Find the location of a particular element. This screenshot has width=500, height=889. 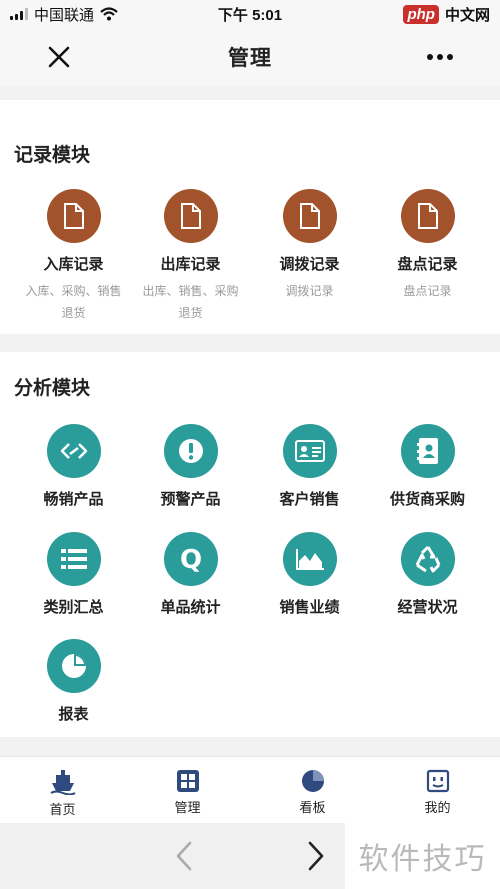

nav-label: 看板 is located at coordinates (312, 807).